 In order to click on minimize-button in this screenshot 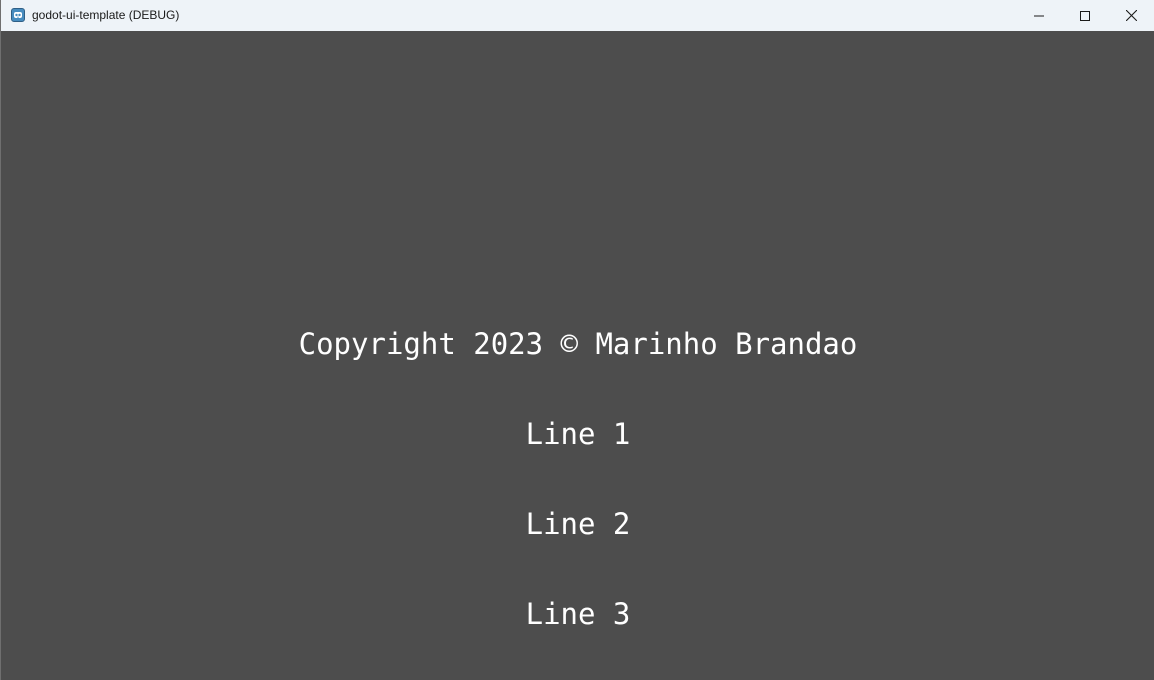, I will do `click(1039, 15)`.